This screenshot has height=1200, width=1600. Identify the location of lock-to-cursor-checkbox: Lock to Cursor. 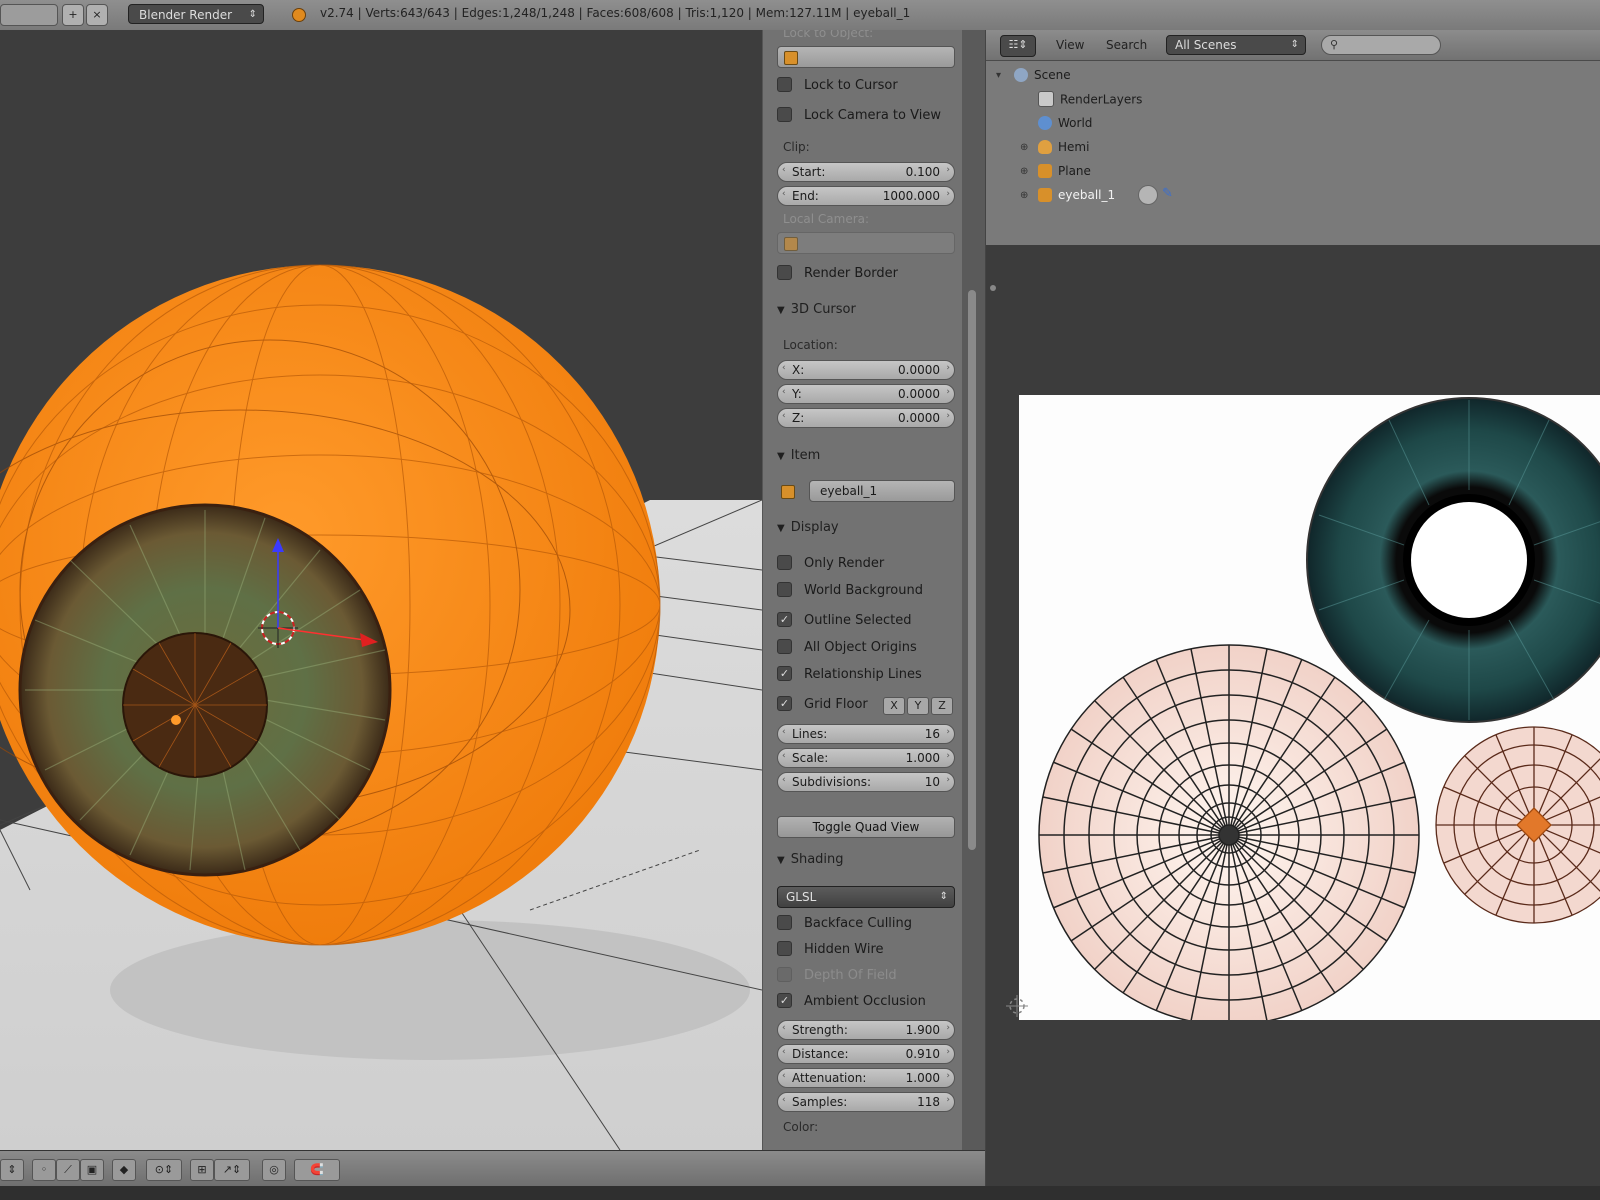
(837, 86).